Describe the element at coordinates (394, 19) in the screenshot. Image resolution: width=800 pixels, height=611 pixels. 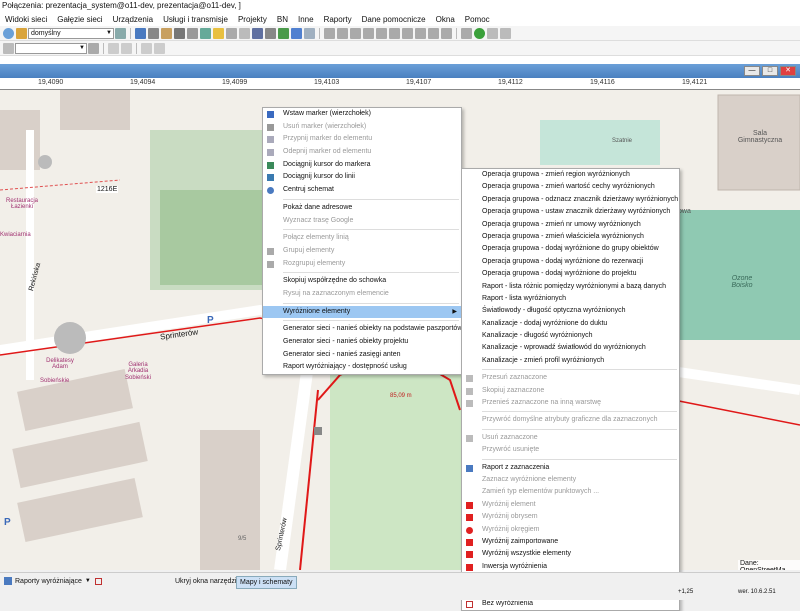
I see `menu-item-8: Dane pomocnicze` at that location.